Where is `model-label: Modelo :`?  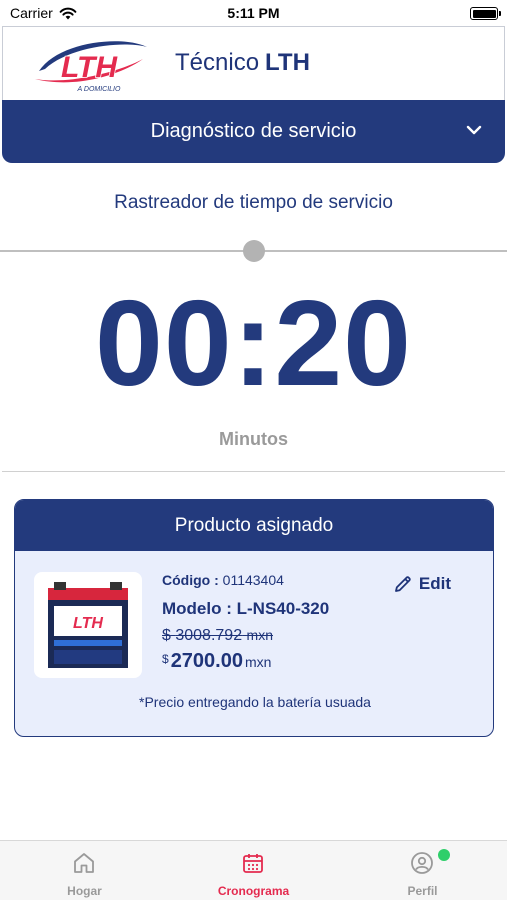 model-label: Modelo : is located at coordinates (197, 608).